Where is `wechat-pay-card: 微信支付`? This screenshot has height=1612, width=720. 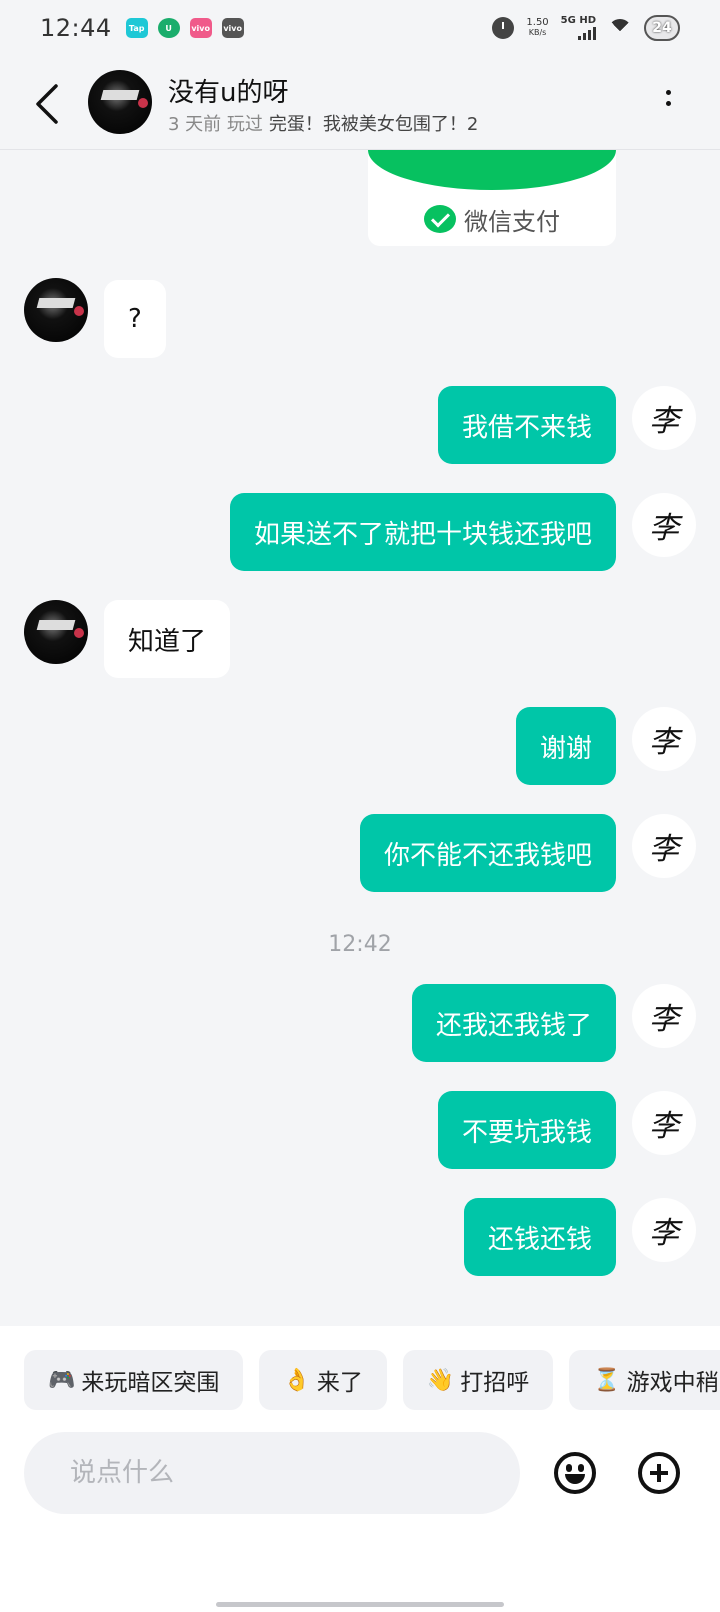 wechat-pay-card: 微信支付 is located at coordinates (492, 198).